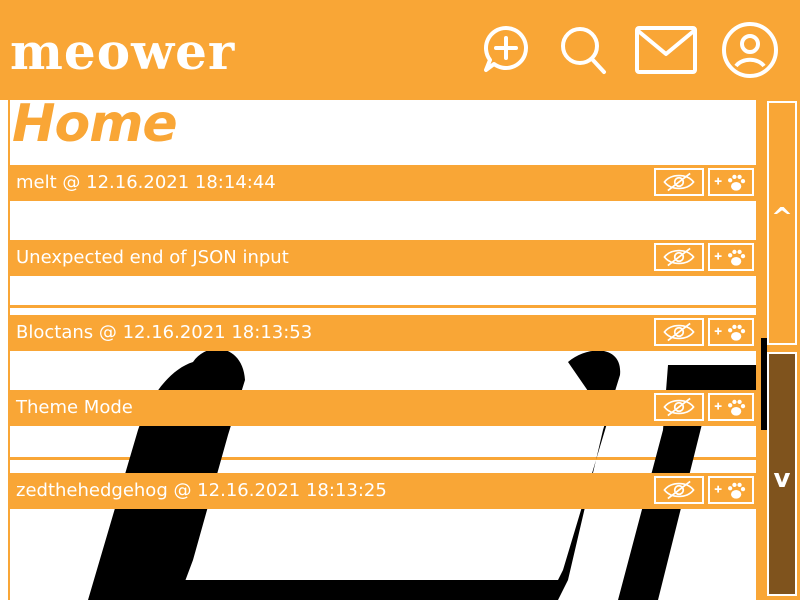 The height and width of the screenshot is (600, 800). Describe the element at coordinates (146, 182) in the screenshot. I see `post-text: melt @ 12.16.2021 18:14:44` at that location.